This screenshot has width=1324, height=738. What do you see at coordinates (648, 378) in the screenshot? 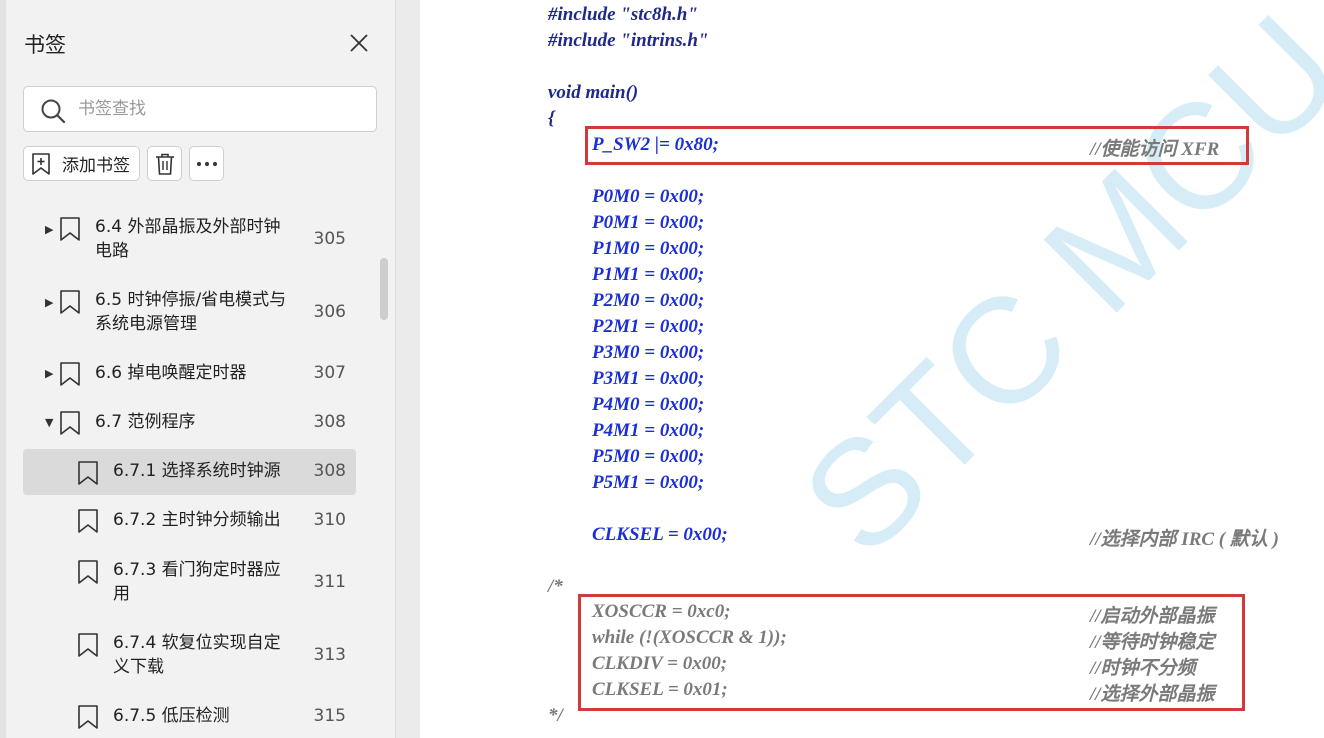
I see `code-line: P3M1 = 0x00;` at bounding box center [648, 378].